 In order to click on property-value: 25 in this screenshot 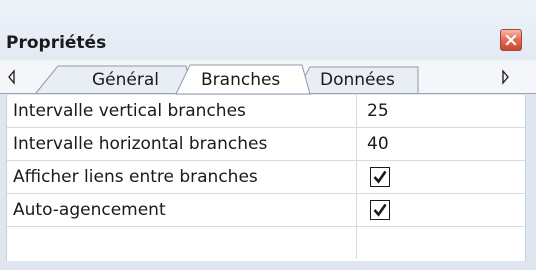, I will do `click(378, 111)`.